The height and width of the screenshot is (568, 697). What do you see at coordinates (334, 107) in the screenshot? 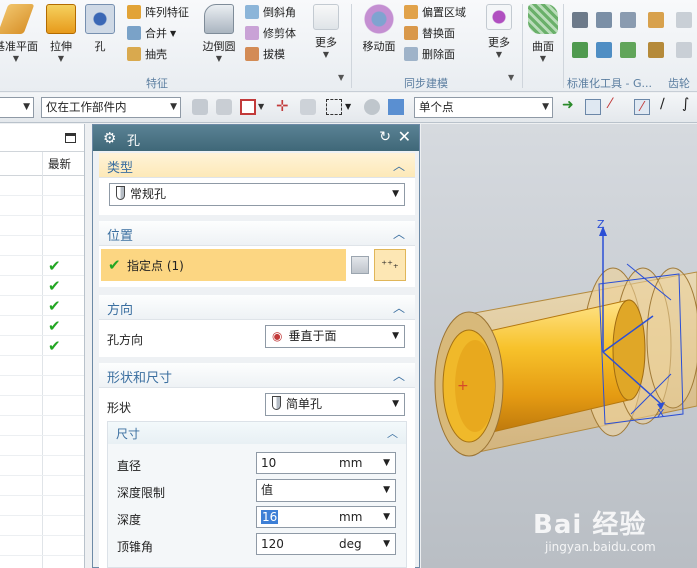
I see `rectangle-select-icon` at bounding box center [334, 107].